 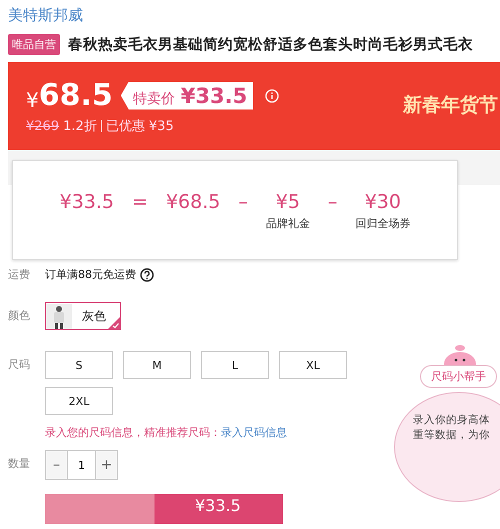 What do you see at coordinates (254, 432) in the screenshot?
I see `size-info-link: 录入尺码信息` at bounding box center [254, 432].